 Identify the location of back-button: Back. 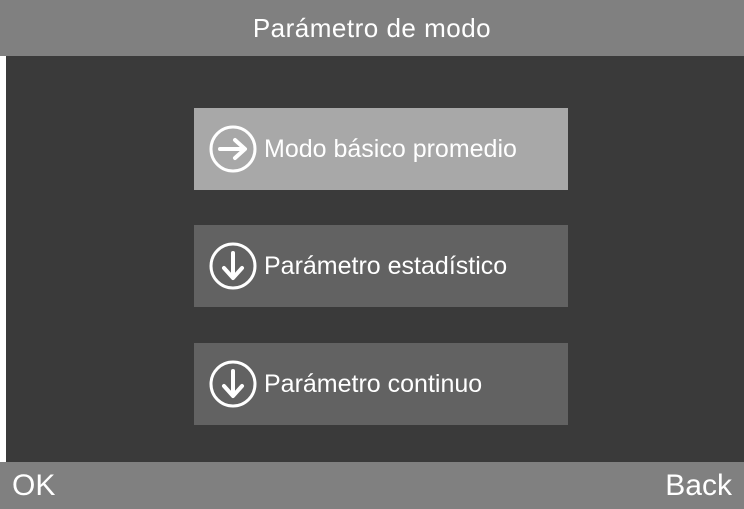
(698, 485).